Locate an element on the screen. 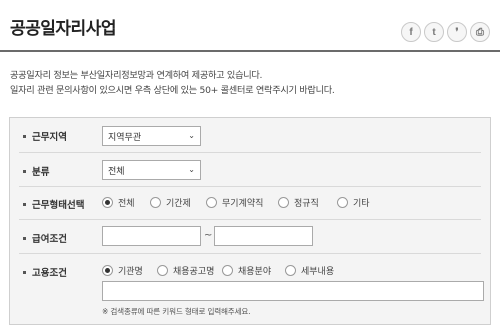 The height and width of the screenshot is (336, 500). facebook-icon: f is located at coordinates (411, 32).